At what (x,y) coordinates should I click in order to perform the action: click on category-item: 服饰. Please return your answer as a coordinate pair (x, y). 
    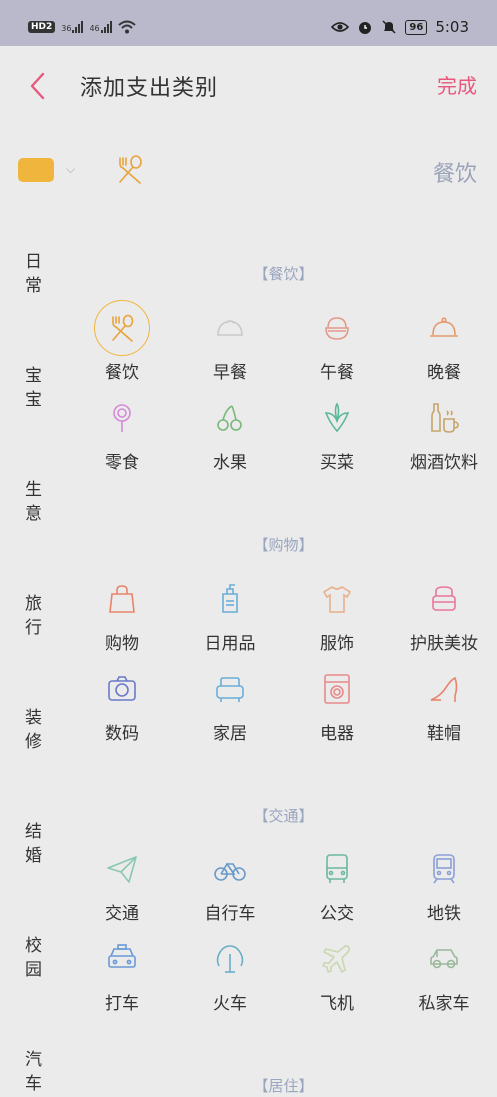
    Looking at the image, I should click on (337, 612).